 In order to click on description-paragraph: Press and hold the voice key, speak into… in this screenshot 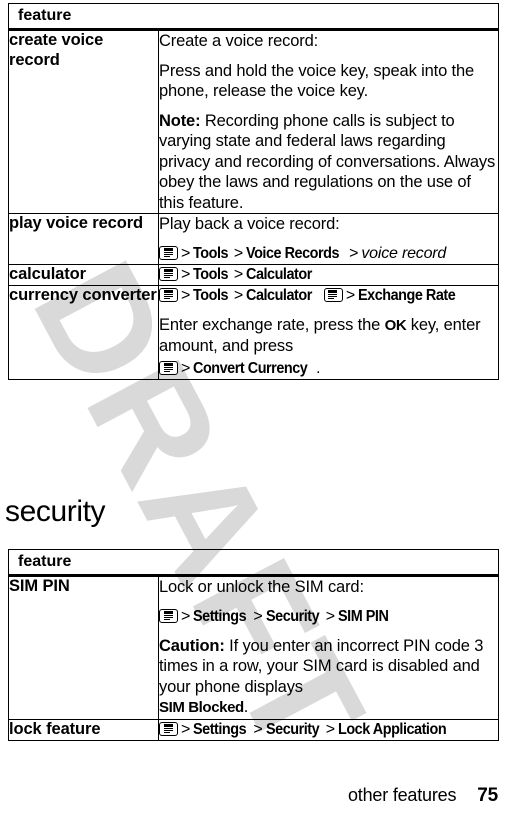, I will do `click(317, 81)`.